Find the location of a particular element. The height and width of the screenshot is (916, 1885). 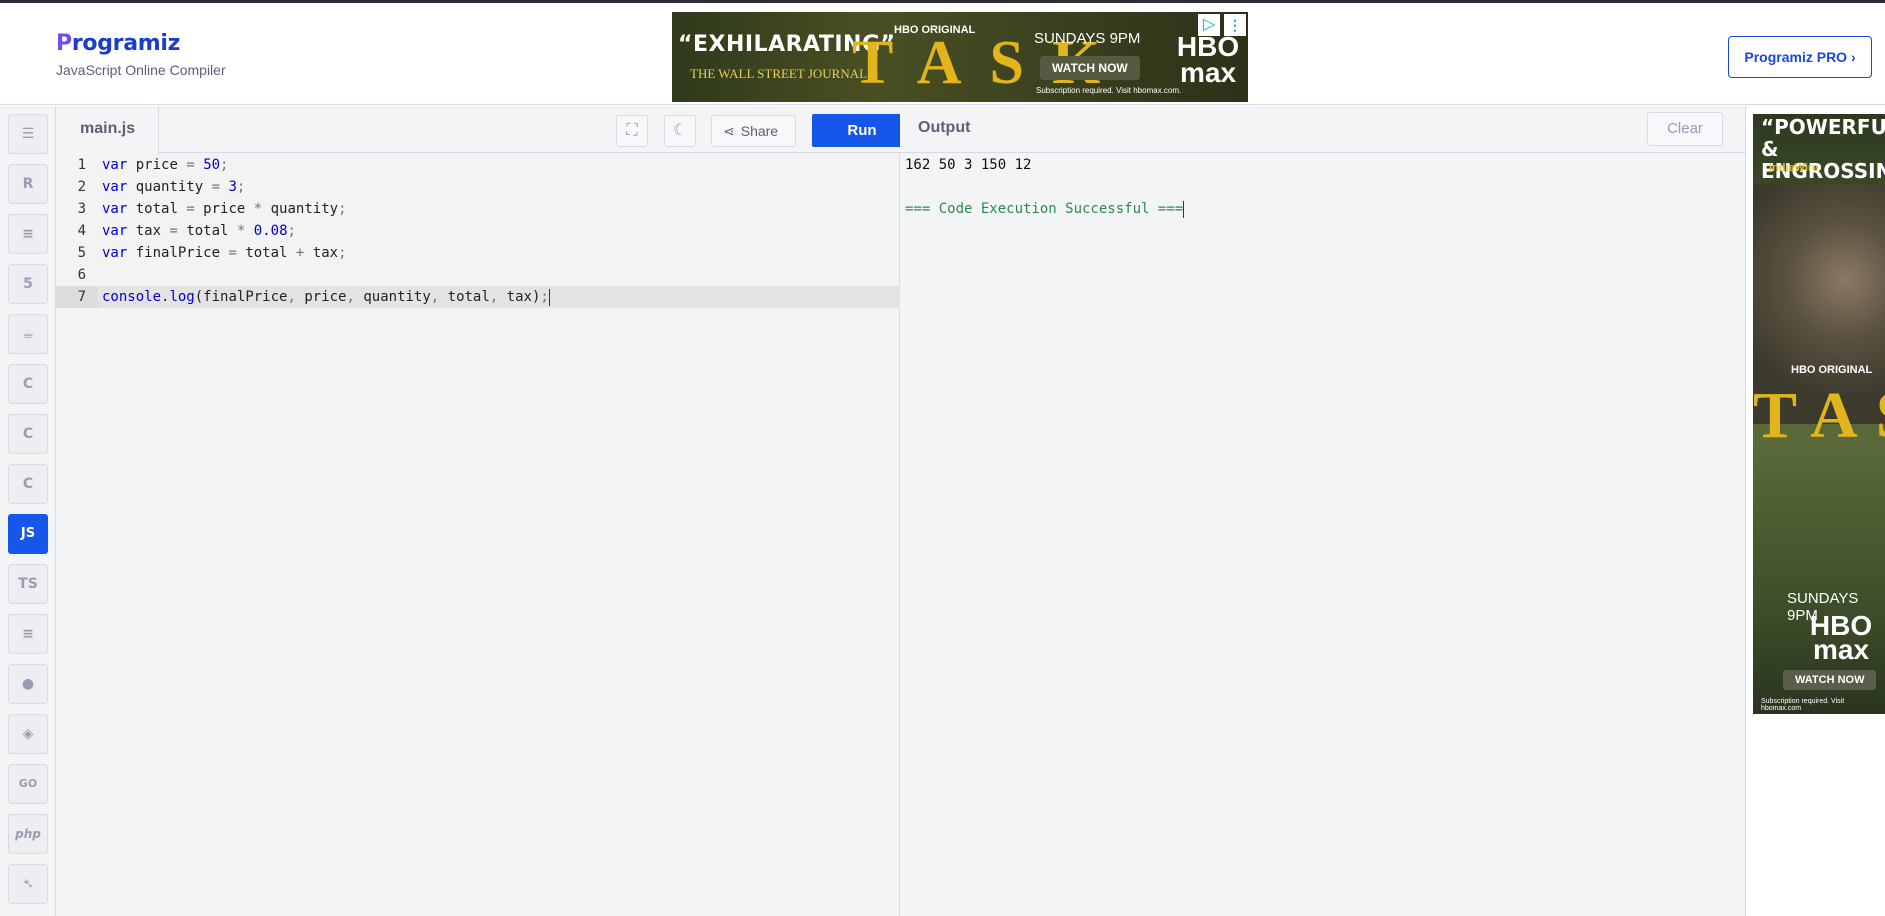

share-button: ⋖ Share is located at coordinates (753, 131).